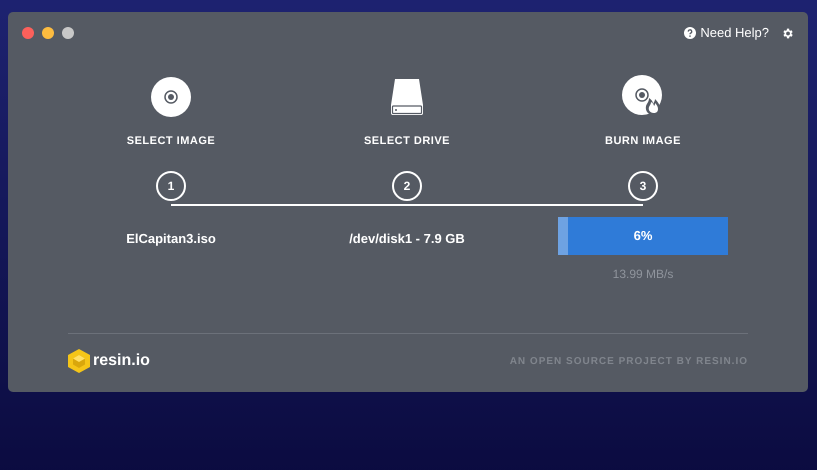  I want to click on progress-label: 6%, so click(643, 235).